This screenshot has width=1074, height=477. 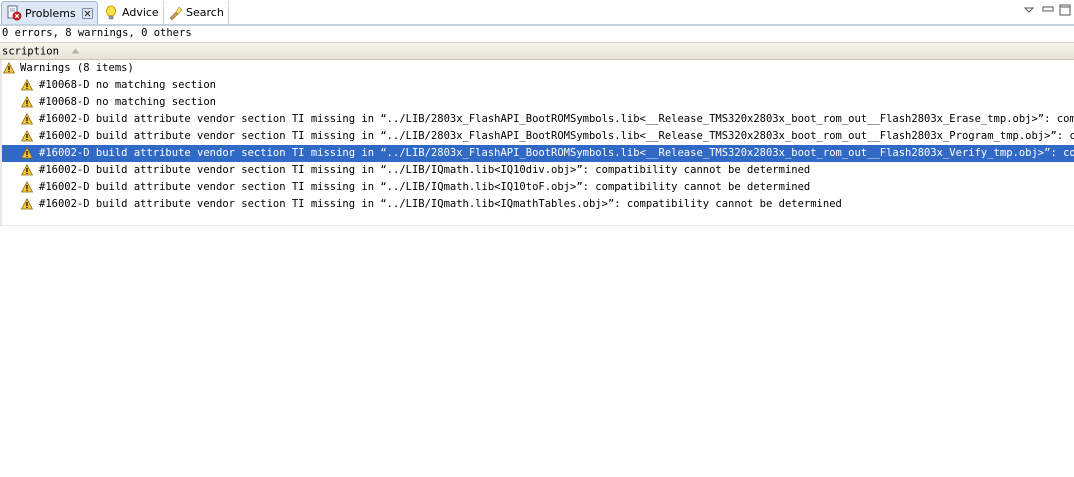 I want to click on tab-search-label: Search, so click(x=205, y=12).